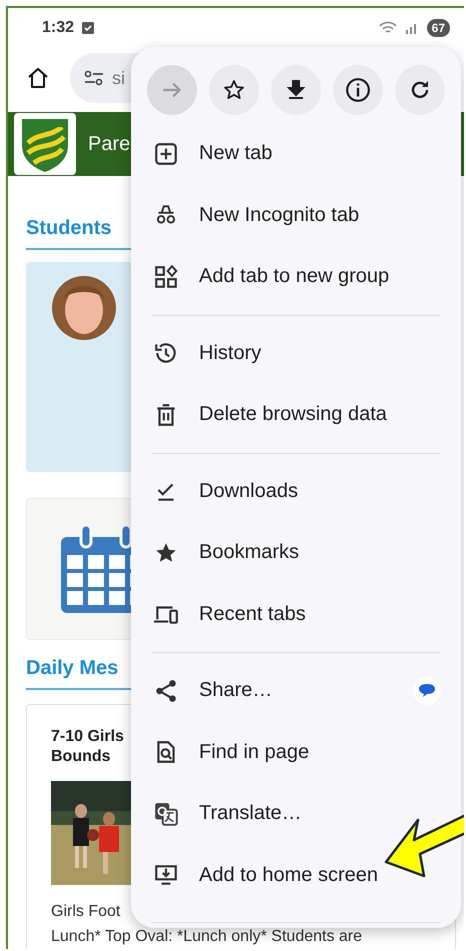  Describe the element at coordinates (296, 415) in the screenshot. I see `menu-item: Delete browsing data` at that location.